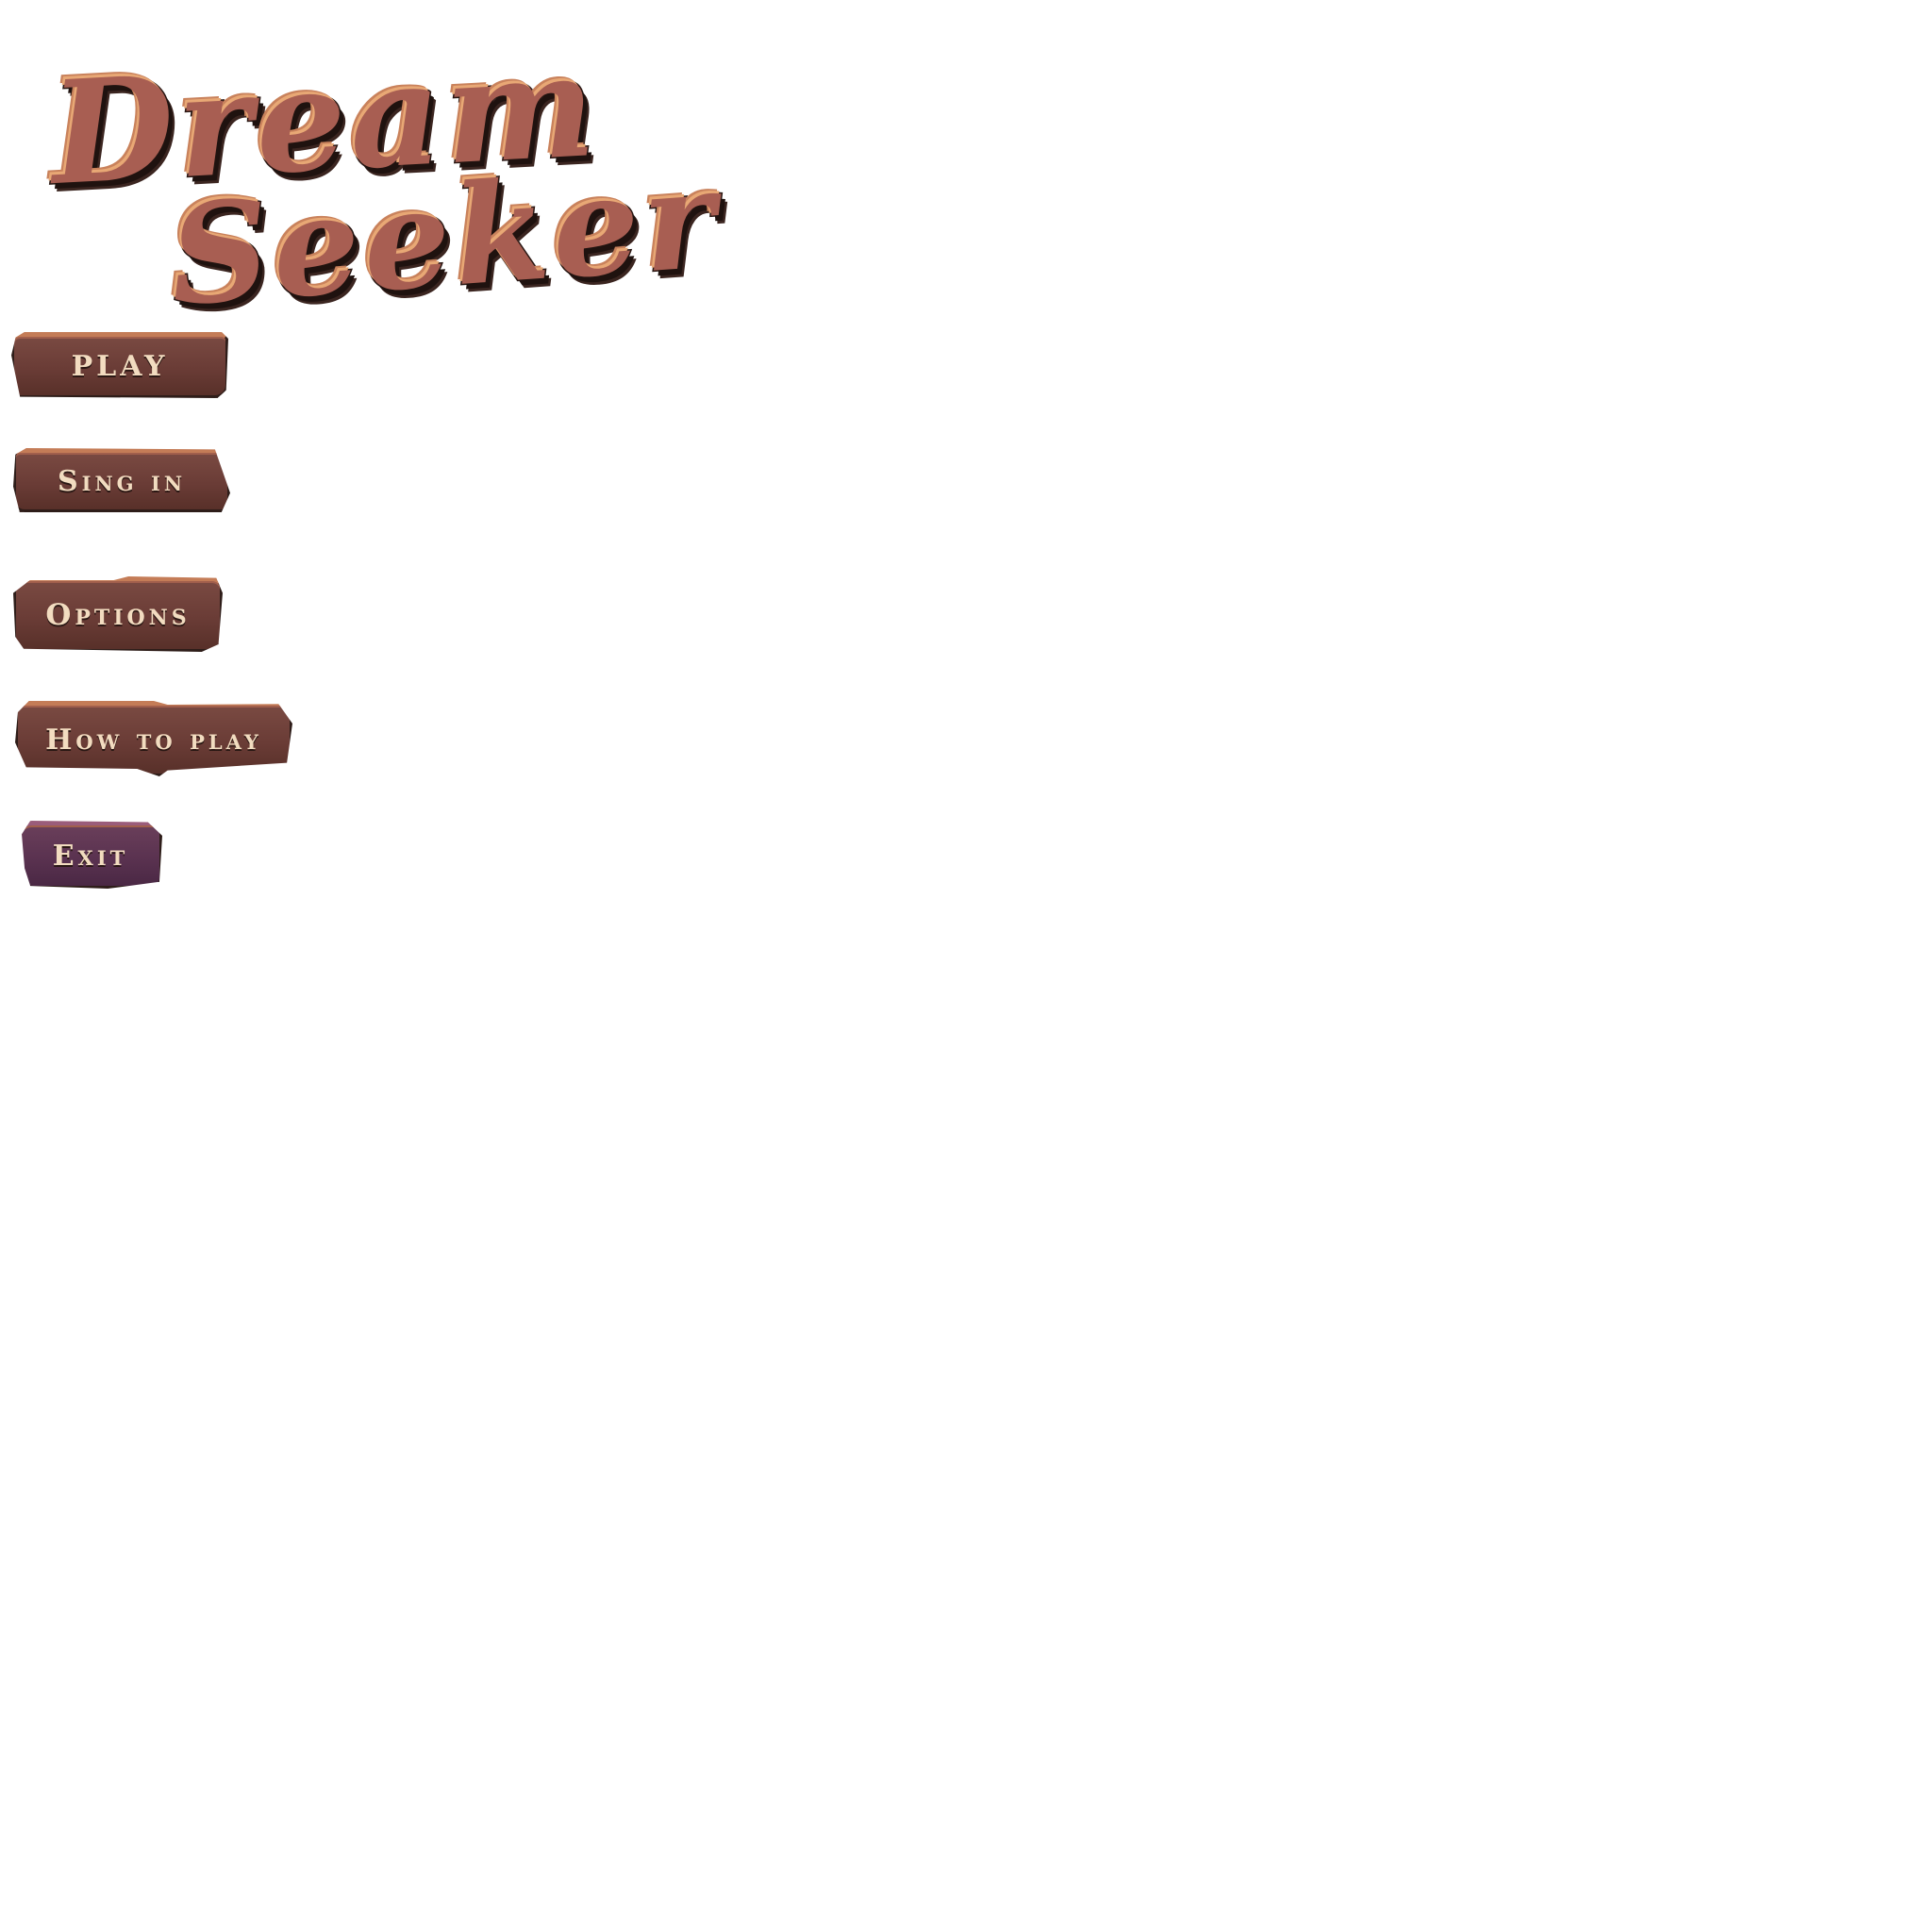 The height and width of the screenshot is (1932, 1932). I want to click on options-button: Options, so click(118, 614).